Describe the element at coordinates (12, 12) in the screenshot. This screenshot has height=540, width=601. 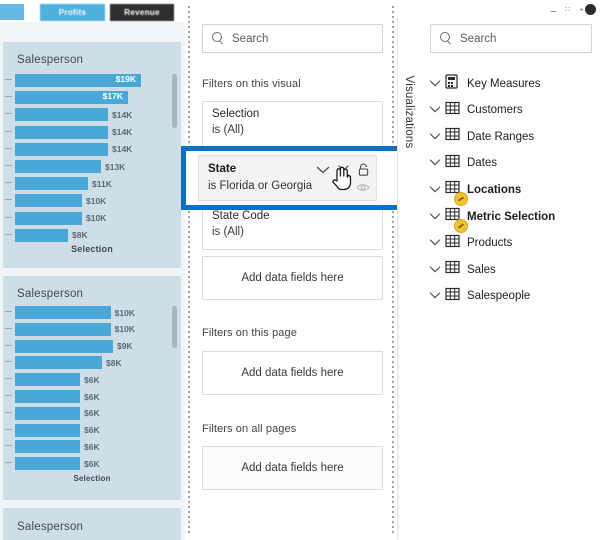
I see `partial-chip` at that location.